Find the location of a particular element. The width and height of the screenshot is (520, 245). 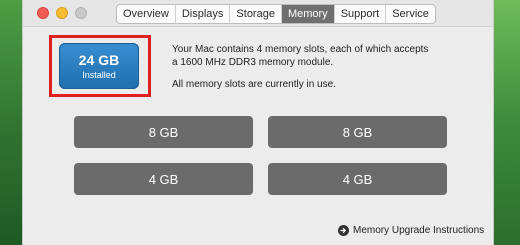

tab-support: Support is located at coordinates (359, 14).